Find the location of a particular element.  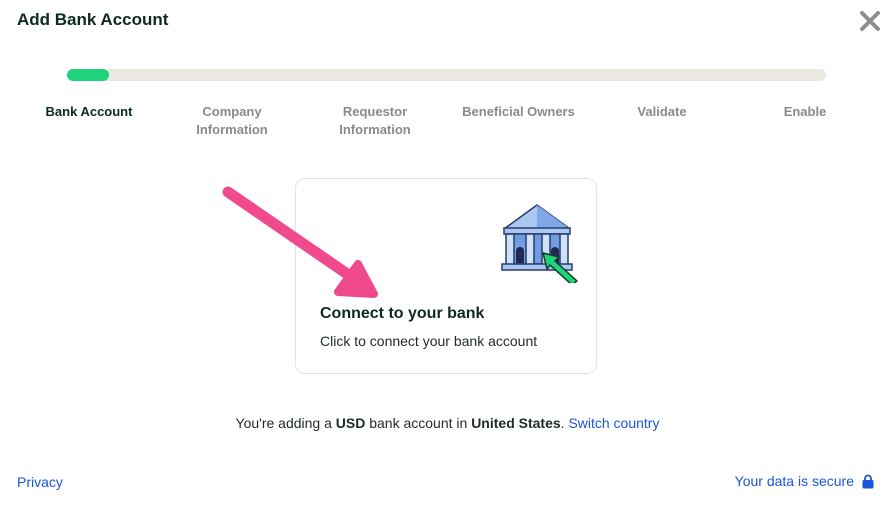

step-requestor-information: Requestor Information is located at coordinates (375, 120).